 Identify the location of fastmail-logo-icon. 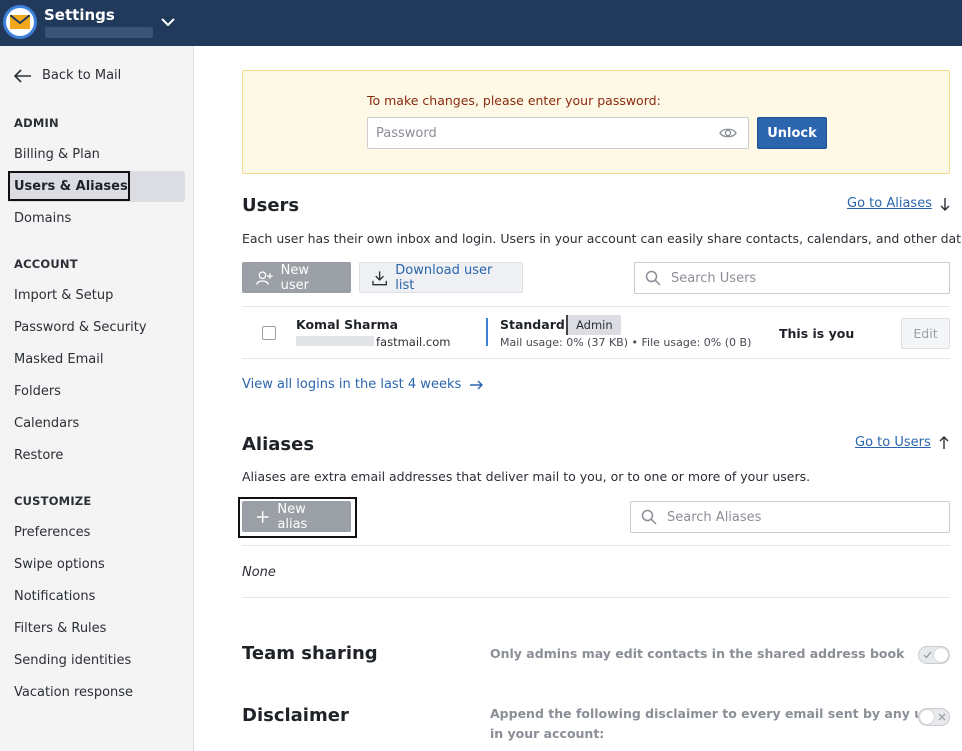
(20, 22).